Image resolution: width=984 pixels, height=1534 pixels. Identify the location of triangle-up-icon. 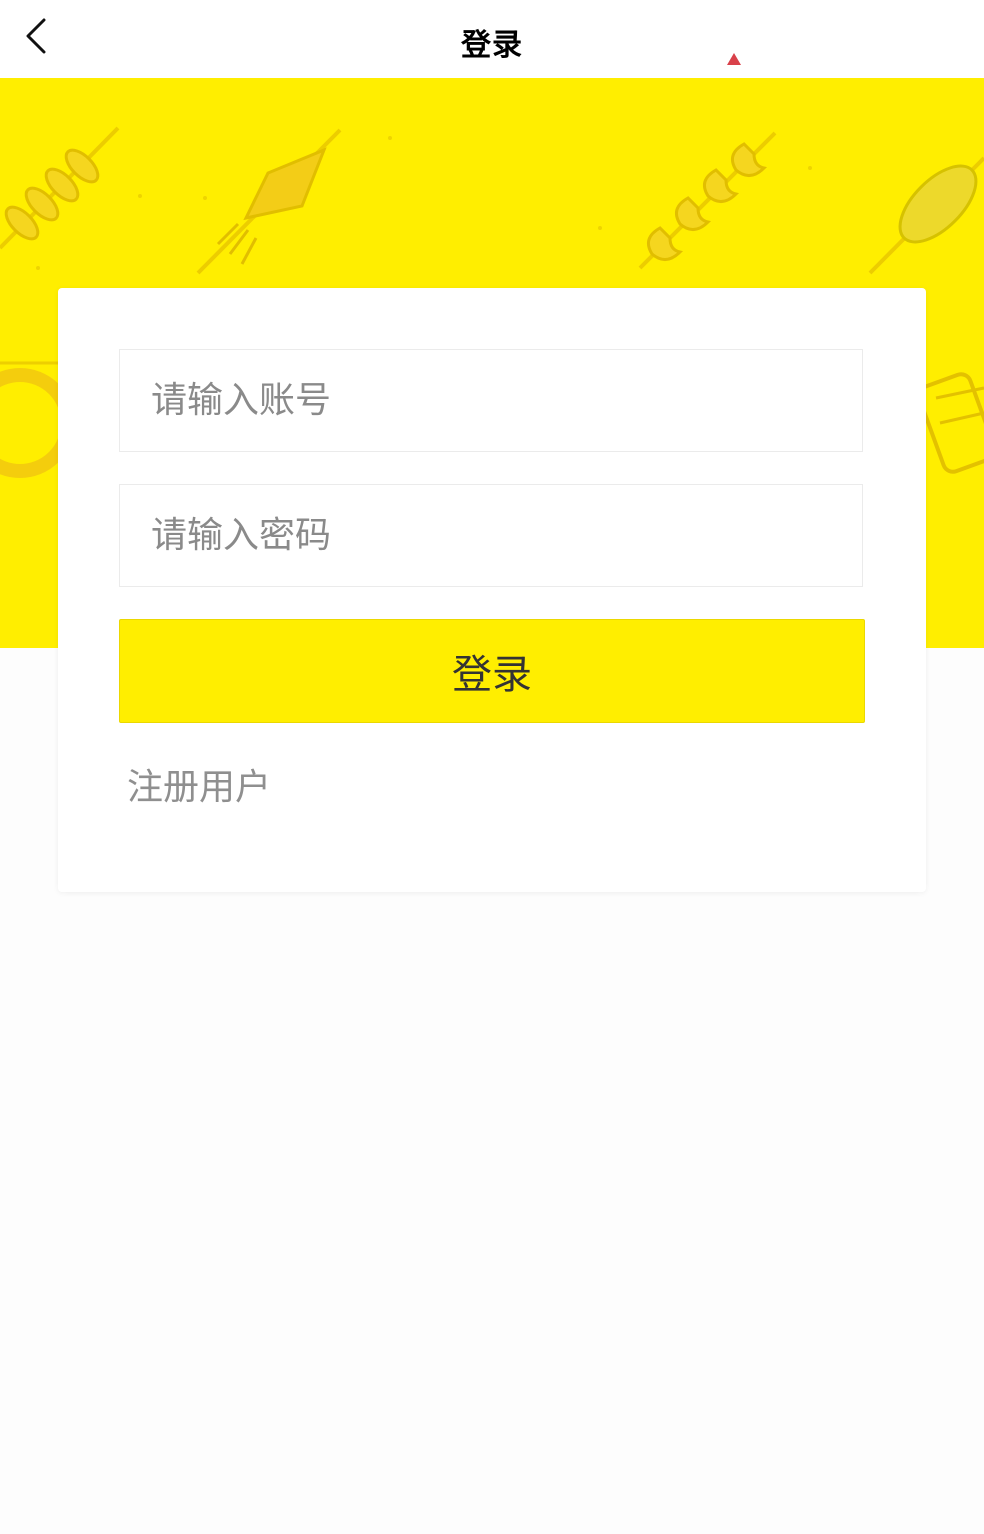
(734, 59).